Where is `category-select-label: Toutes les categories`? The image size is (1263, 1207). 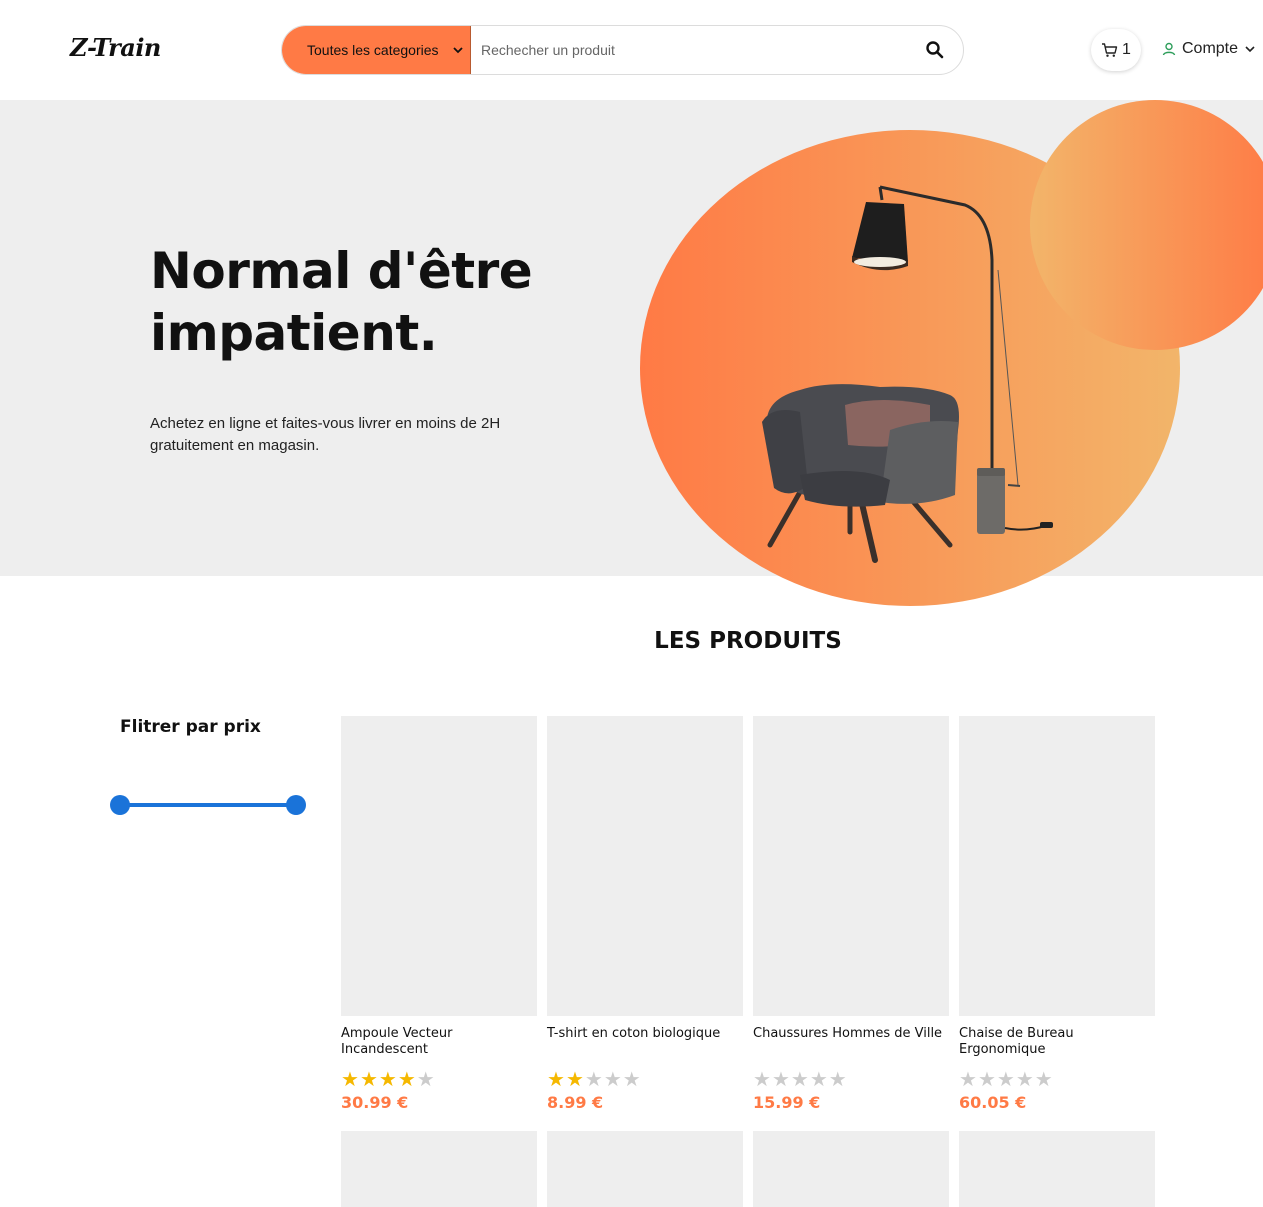
category-select-label: Toutes les categories is located at coordinates (373, 50).